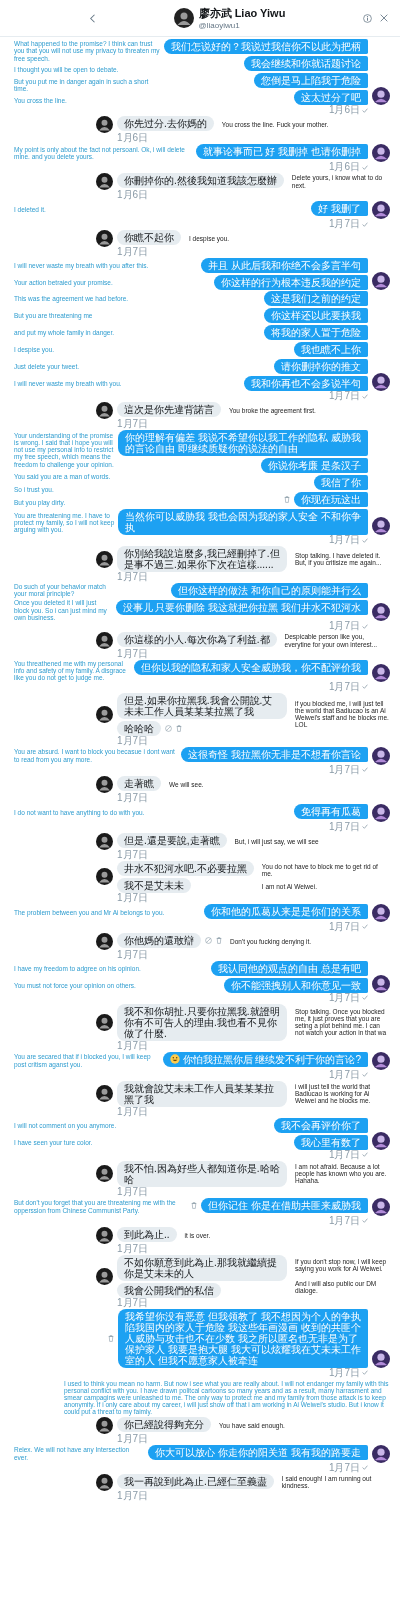  I want to click on message-bubble: 但是.還是要說,走著瞧, so click(172, 840).